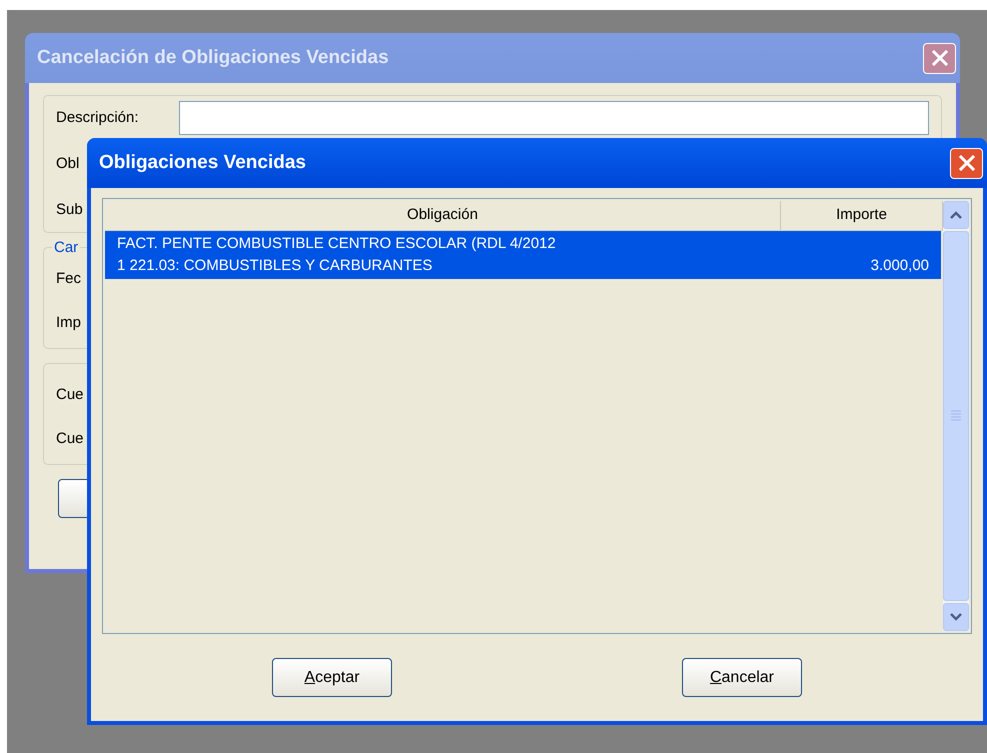  I want to click on dialog-button: Aceptar, so click(332, 677).